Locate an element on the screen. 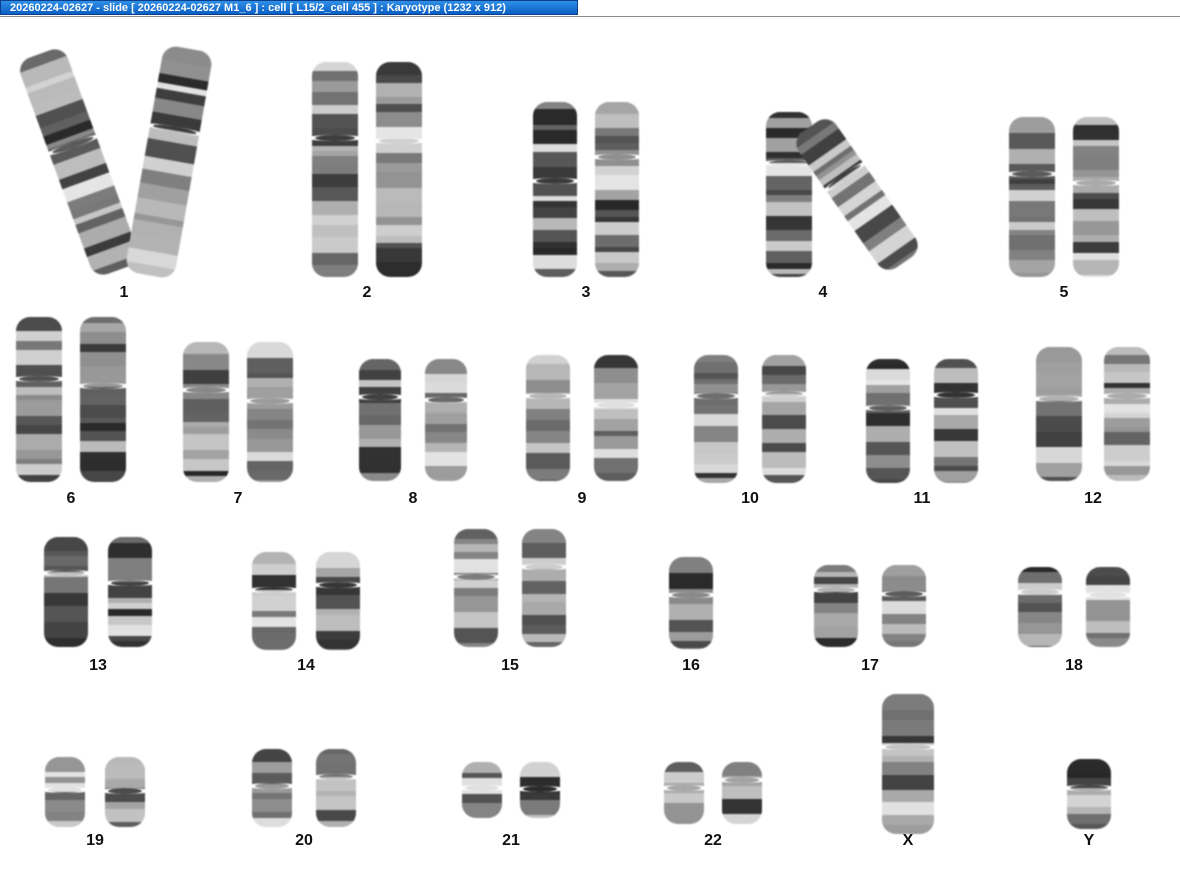 The image size is (1180, 880). chromosome-13-b is located at coordinates (130, 592).